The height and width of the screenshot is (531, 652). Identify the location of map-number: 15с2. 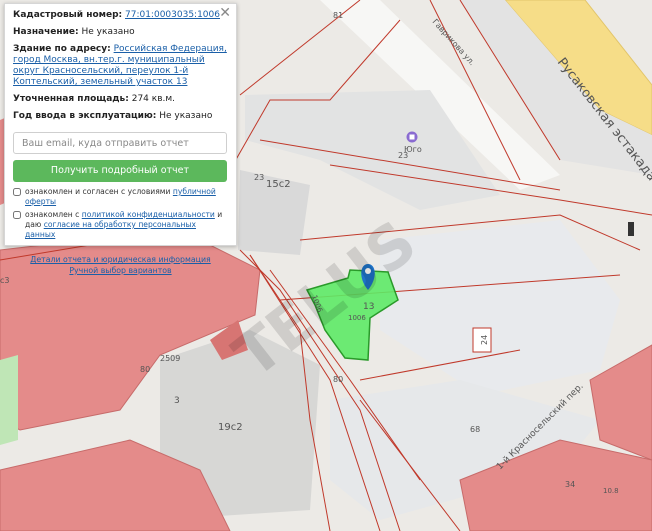
(278, 184).